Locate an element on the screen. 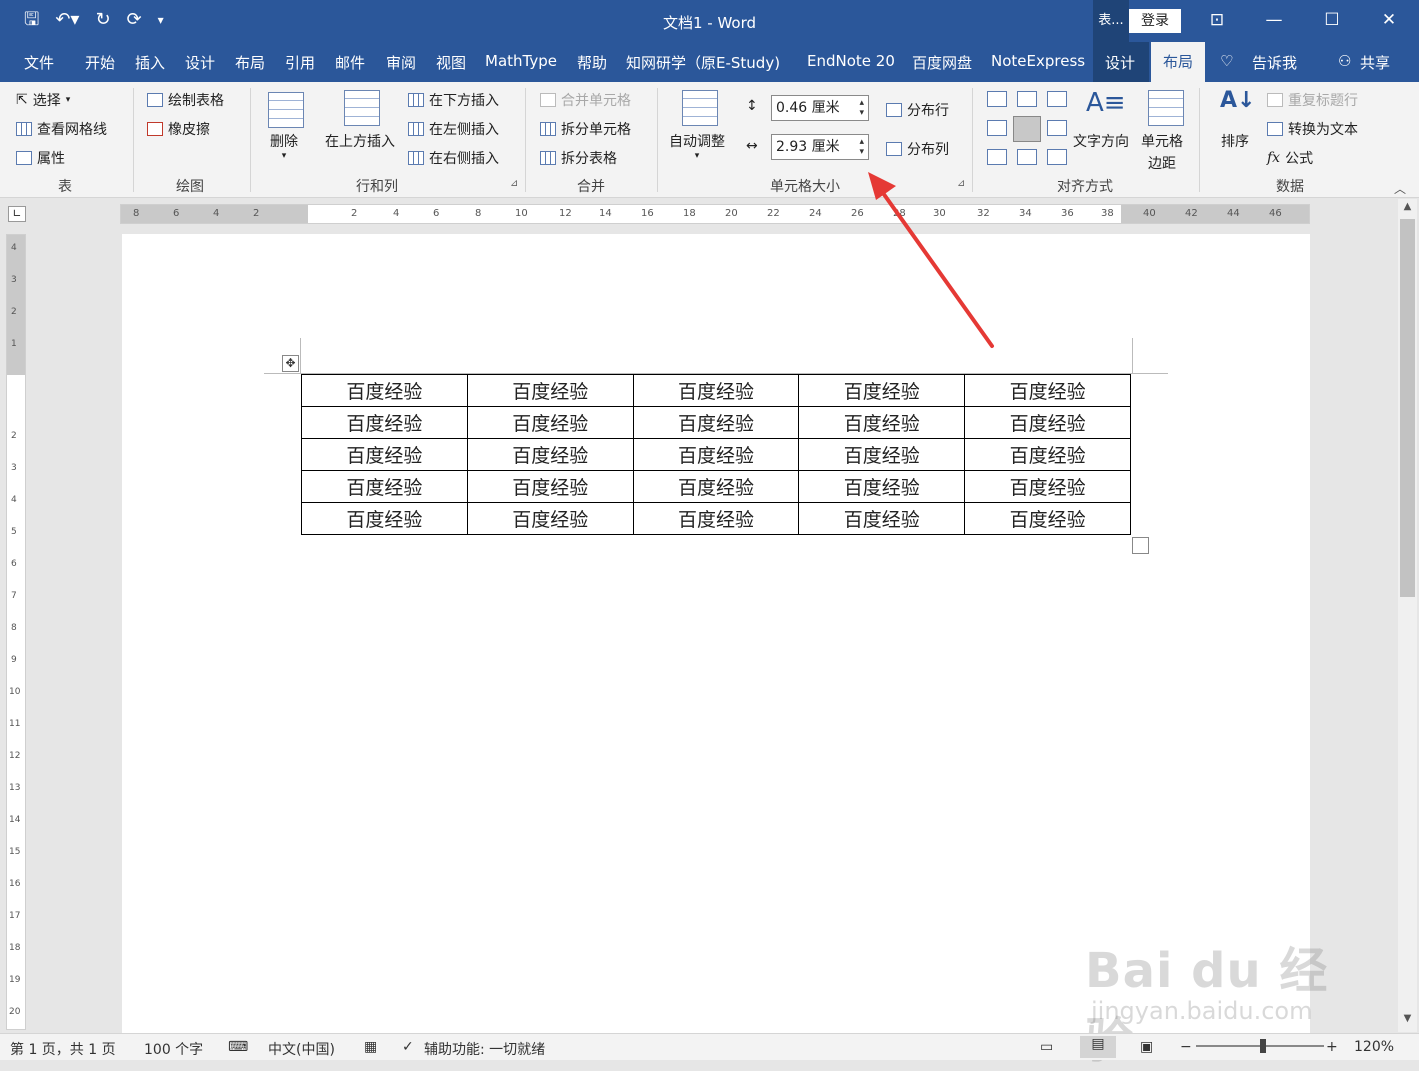 This screenshot has width=1419, height=1071. delete-button: 删除 ▾ is located at coordinates (284, 146).